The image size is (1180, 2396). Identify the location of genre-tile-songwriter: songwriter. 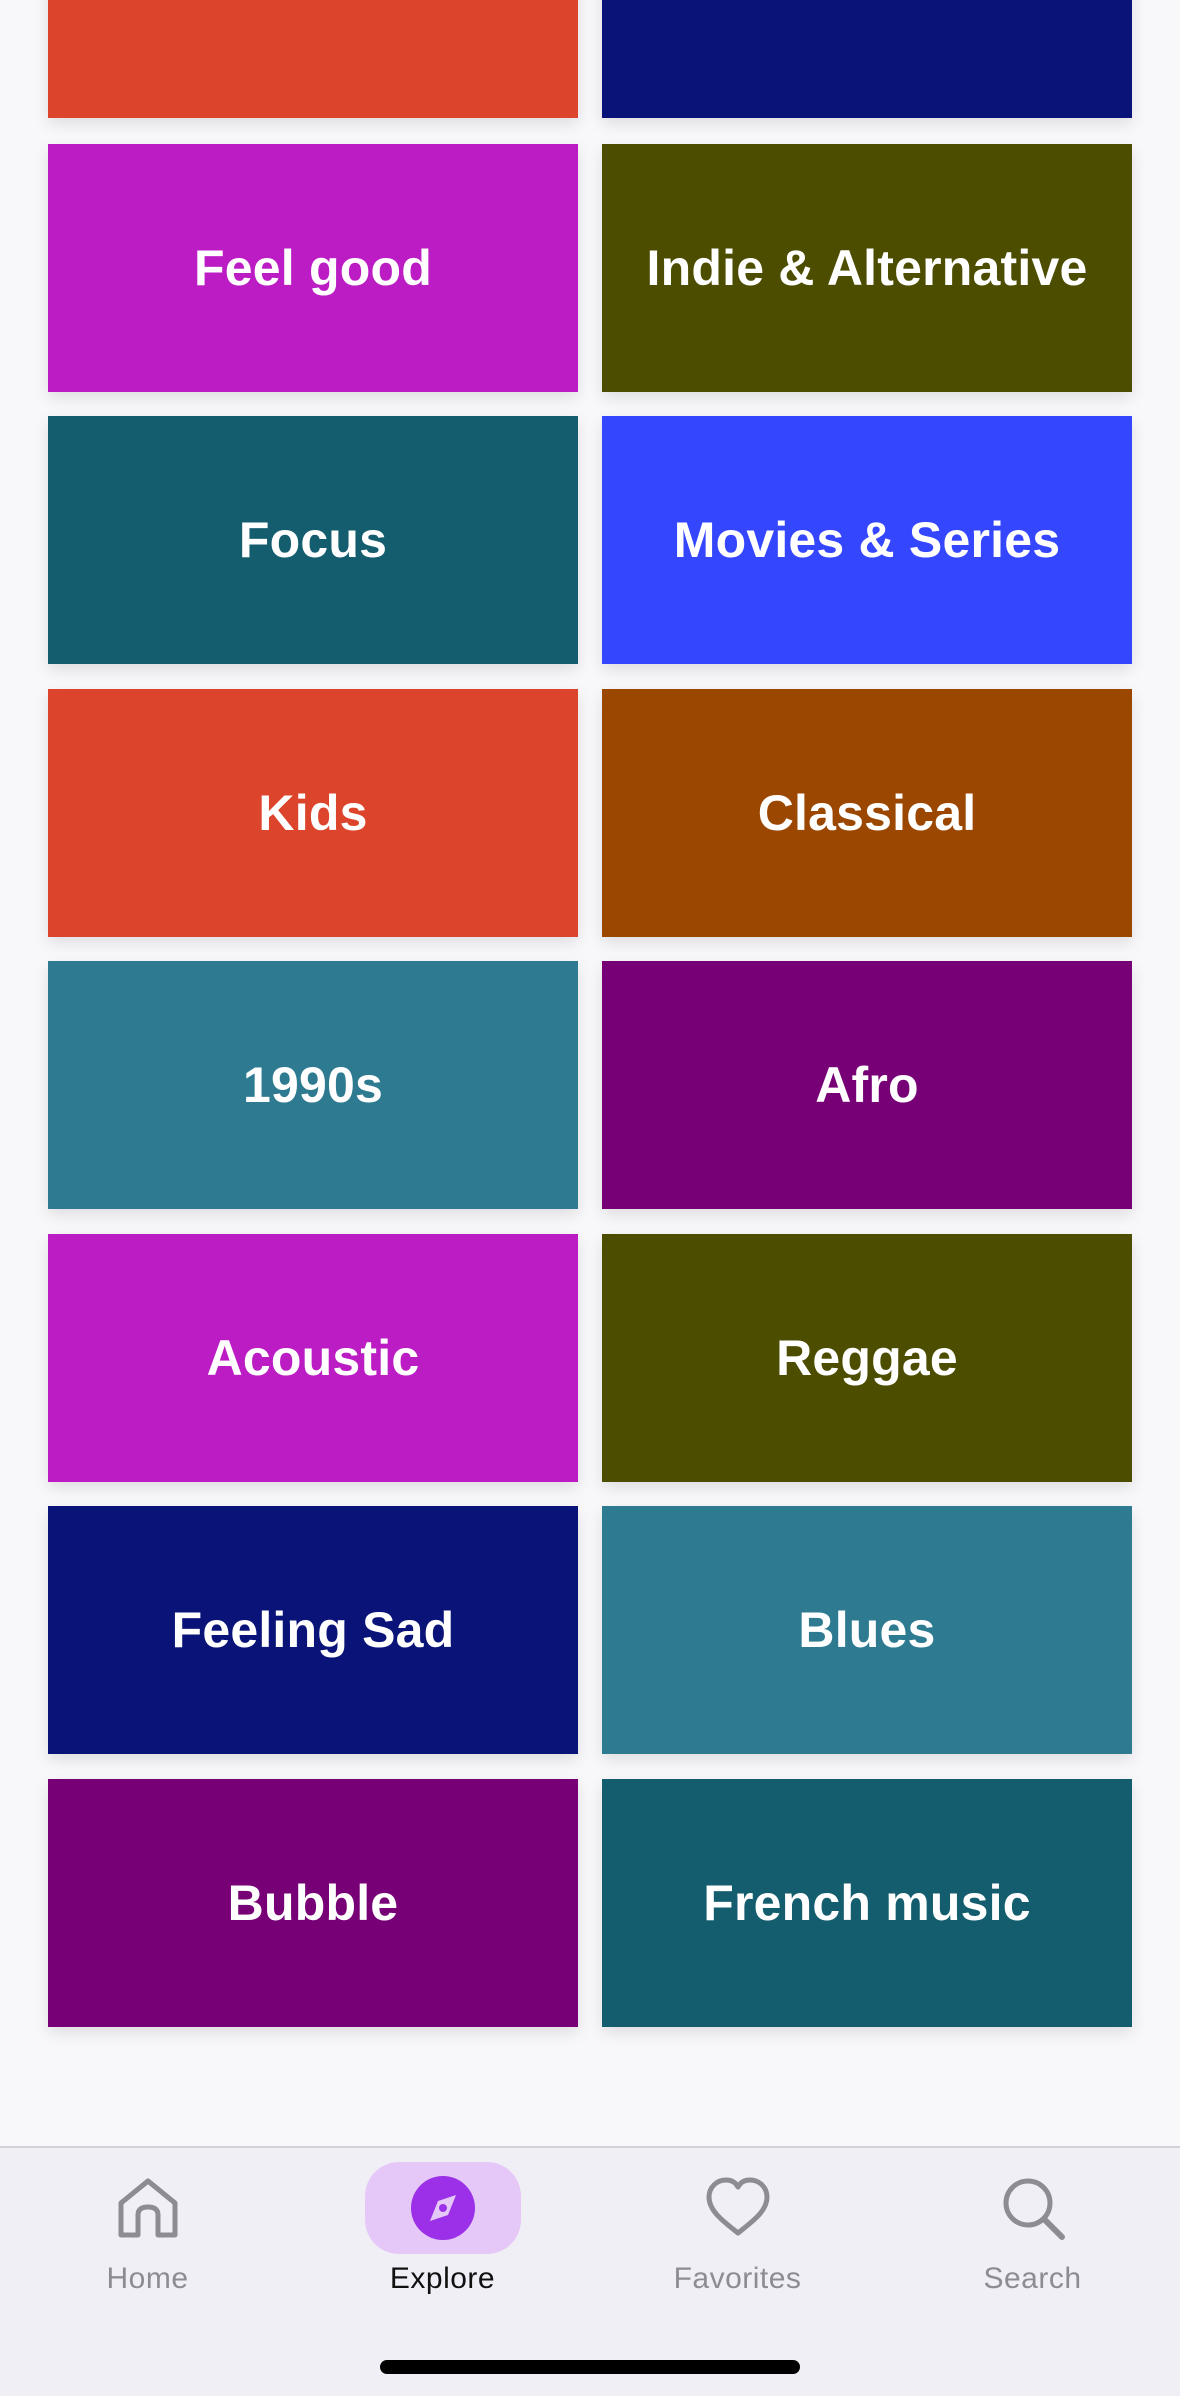
(867, 59).